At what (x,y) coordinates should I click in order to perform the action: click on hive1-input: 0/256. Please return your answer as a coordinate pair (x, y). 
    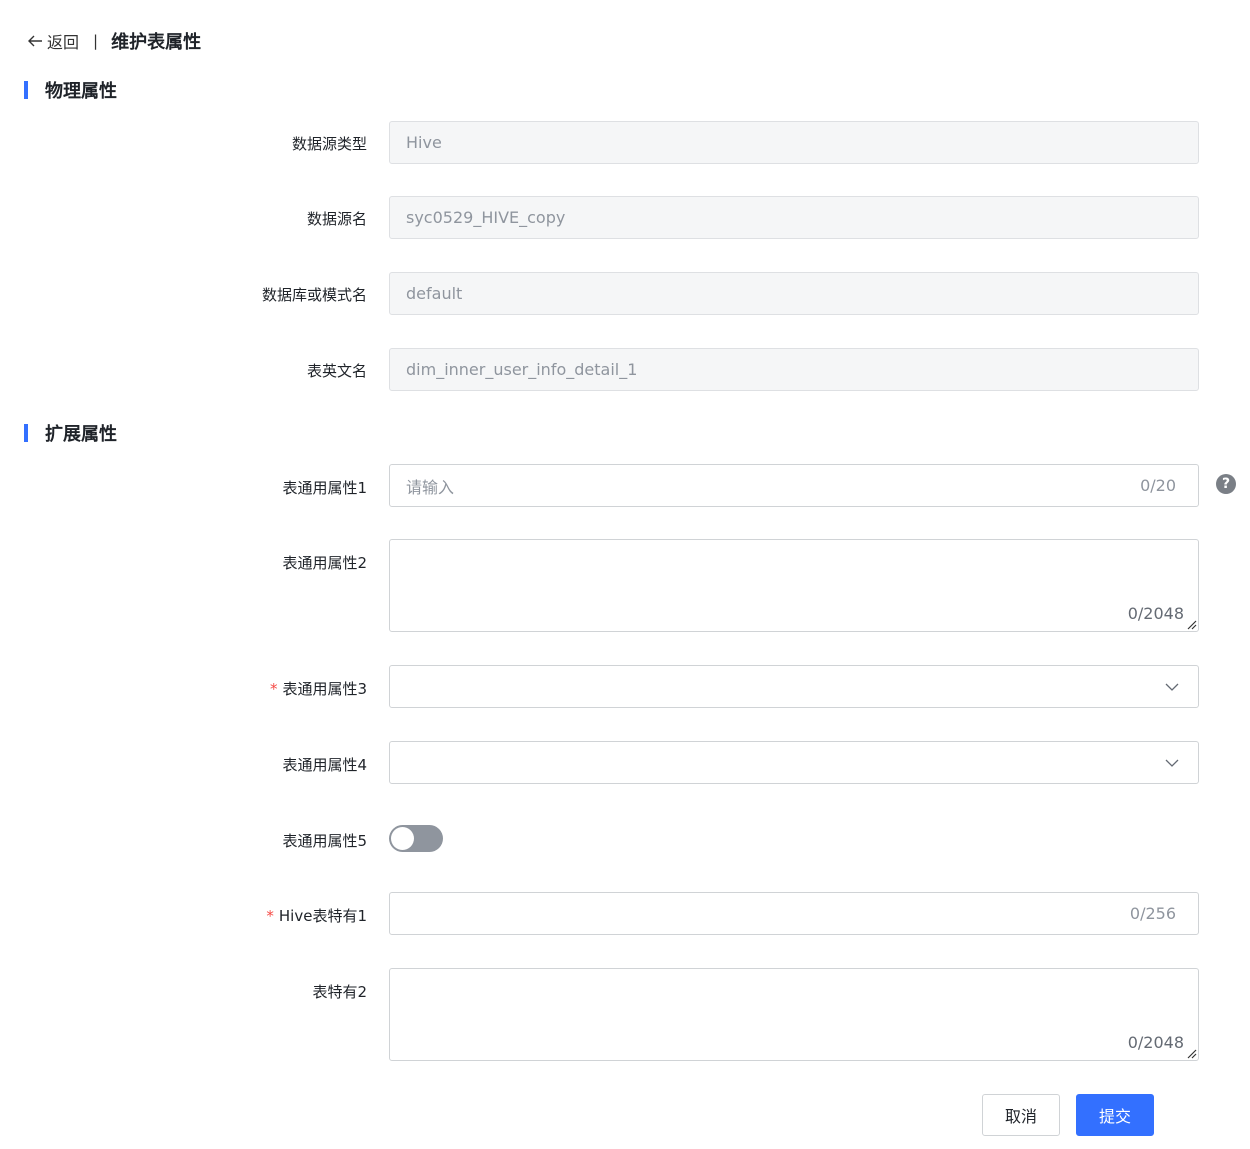
    Looking at the image, I should click on (794, 913).